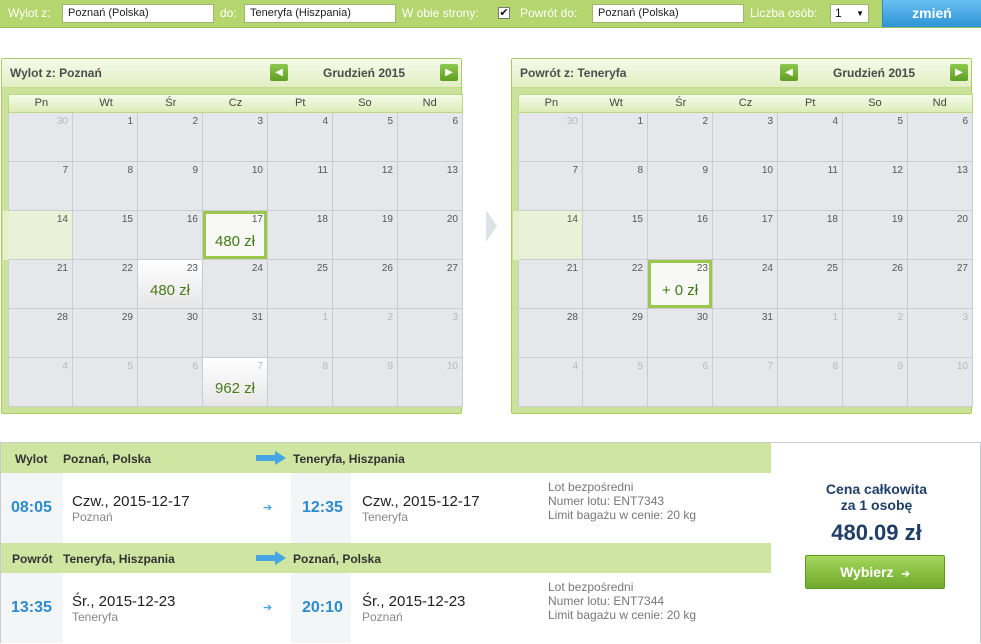  I want to click on weekday-label: Cz, so click(235, 103).